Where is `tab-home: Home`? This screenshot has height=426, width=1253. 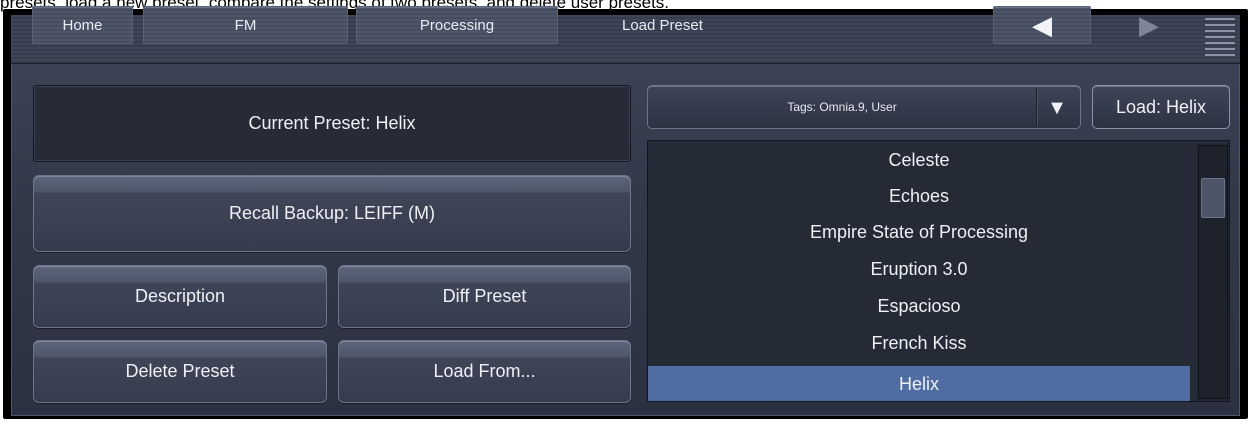 tab-home: Home is located at coordinates (82, 25).